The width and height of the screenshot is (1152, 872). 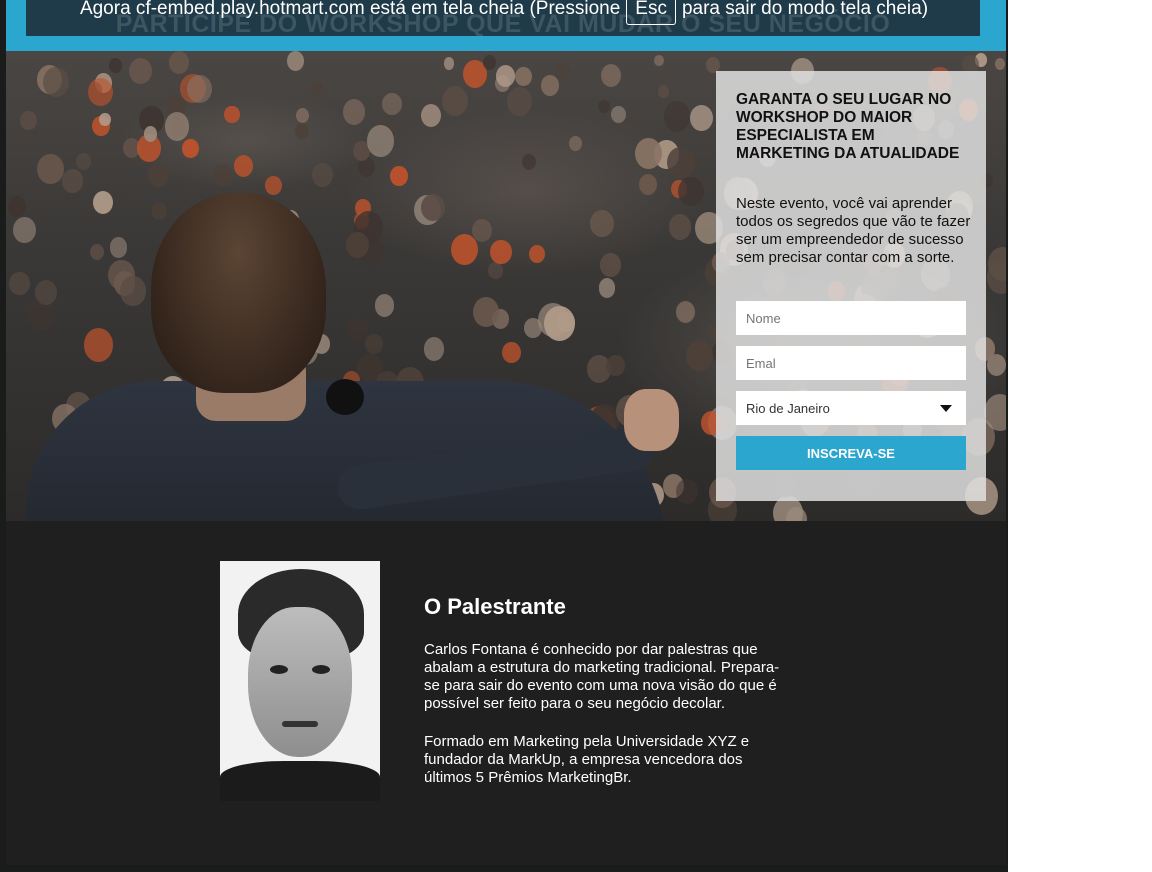 What do you see at coordinates (345, 397) in the screenshot?
I see `microphone` at bounding box center [345, 397].